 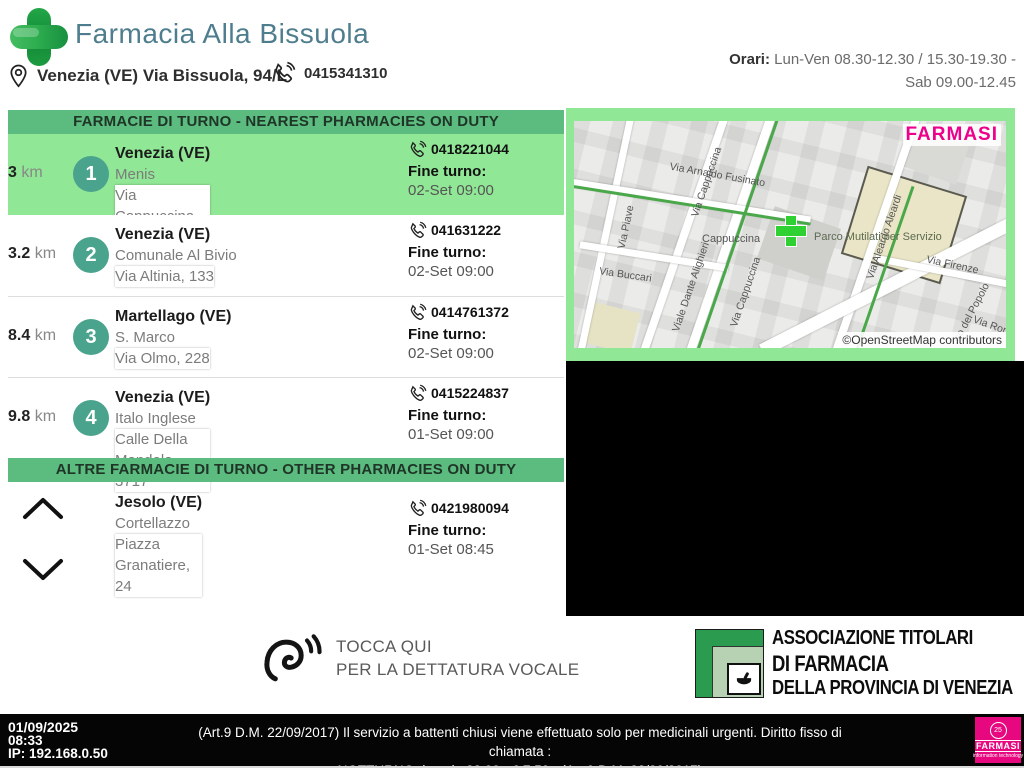 What do you see at coordinates (384, 646) in the screenshot?
I see `voice-line1: TOCCA QUI` at bounding box center [384, 646].